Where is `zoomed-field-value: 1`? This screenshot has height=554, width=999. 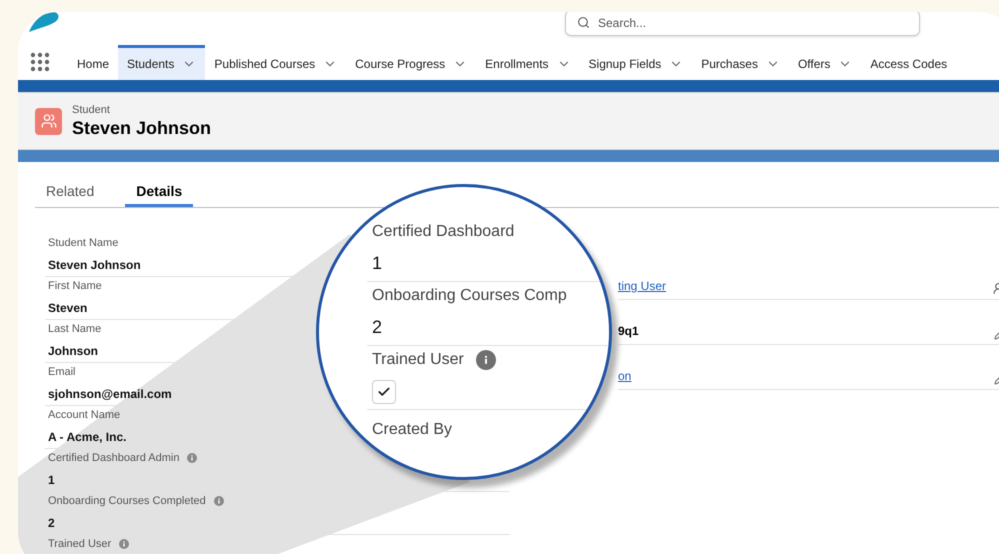 zoomed-field-value: 1 is located at coordinates (377, 263).